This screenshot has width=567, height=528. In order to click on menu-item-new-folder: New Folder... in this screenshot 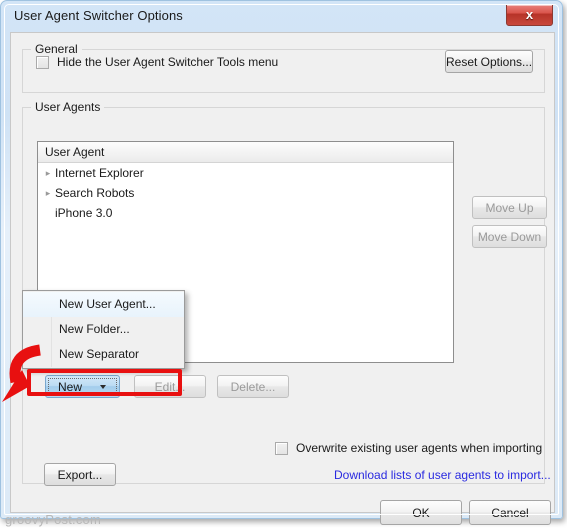, I will do `click(103, 329)`.